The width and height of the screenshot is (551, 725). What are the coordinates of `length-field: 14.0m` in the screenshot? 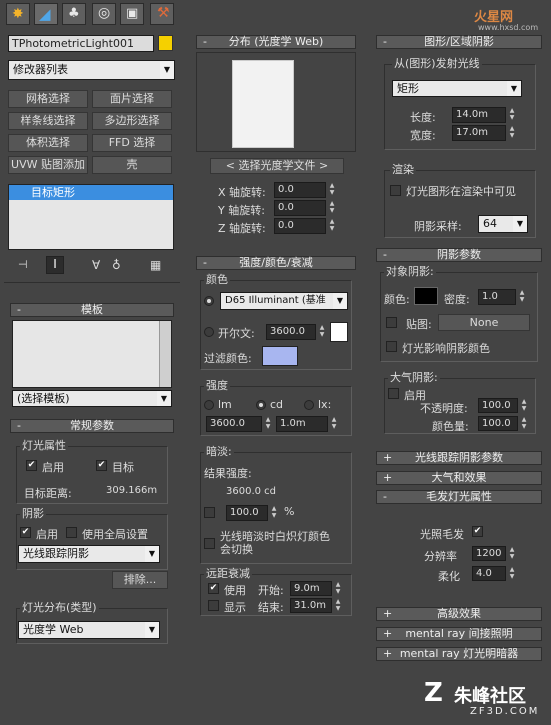 It's located at (479, 115).